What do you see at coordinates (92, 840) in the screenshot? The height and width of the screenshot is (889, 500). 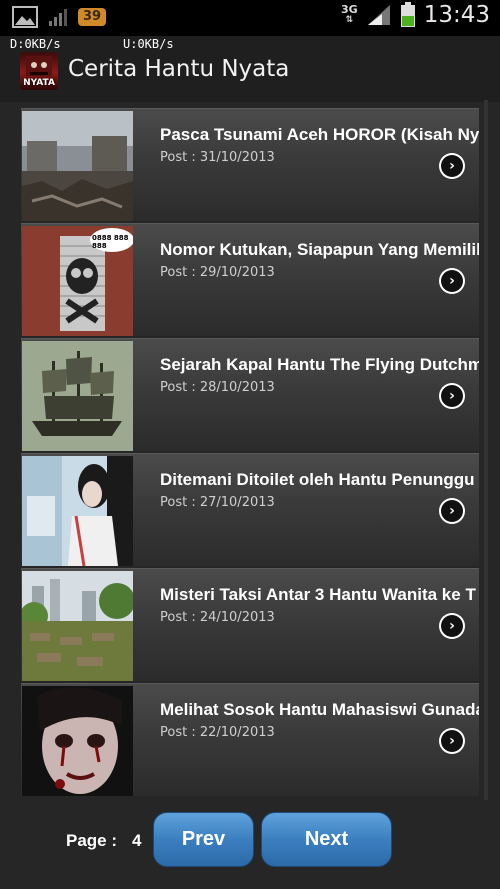 I see `page-label: Page :` at bounding box center [92, 840].